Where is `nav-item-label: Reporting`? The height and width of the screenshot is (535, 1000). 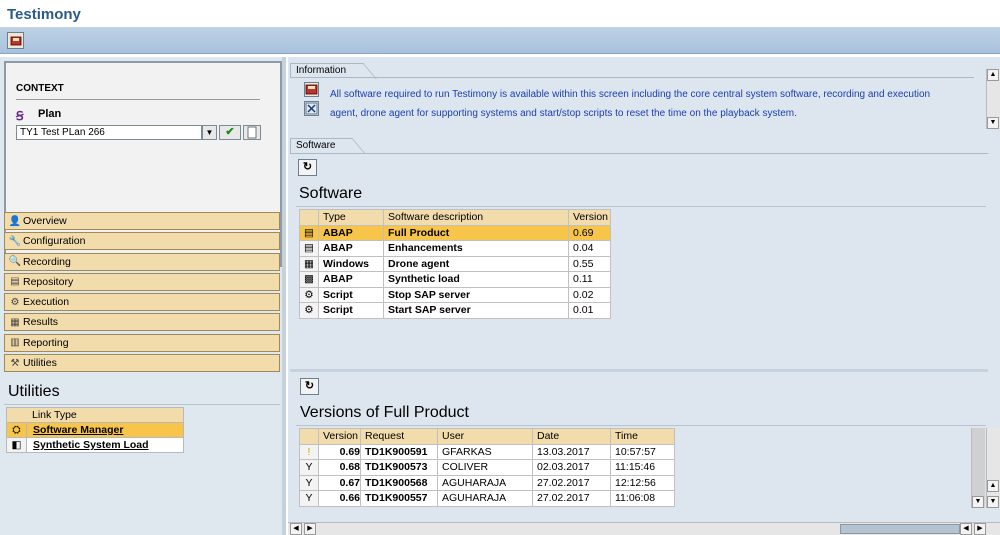 nav-item-label: Reporting is located at coordinates (46, 342).